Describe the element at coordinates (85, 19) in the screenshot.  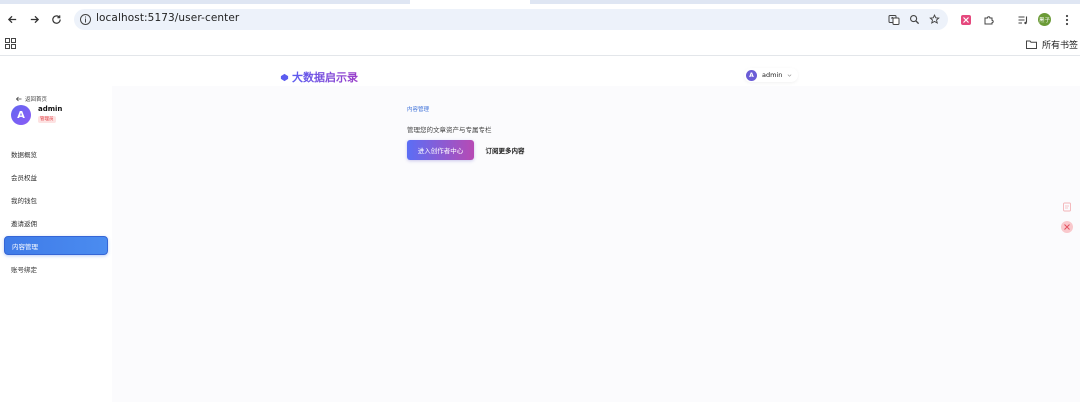
I see `site-info-icon` at that location.